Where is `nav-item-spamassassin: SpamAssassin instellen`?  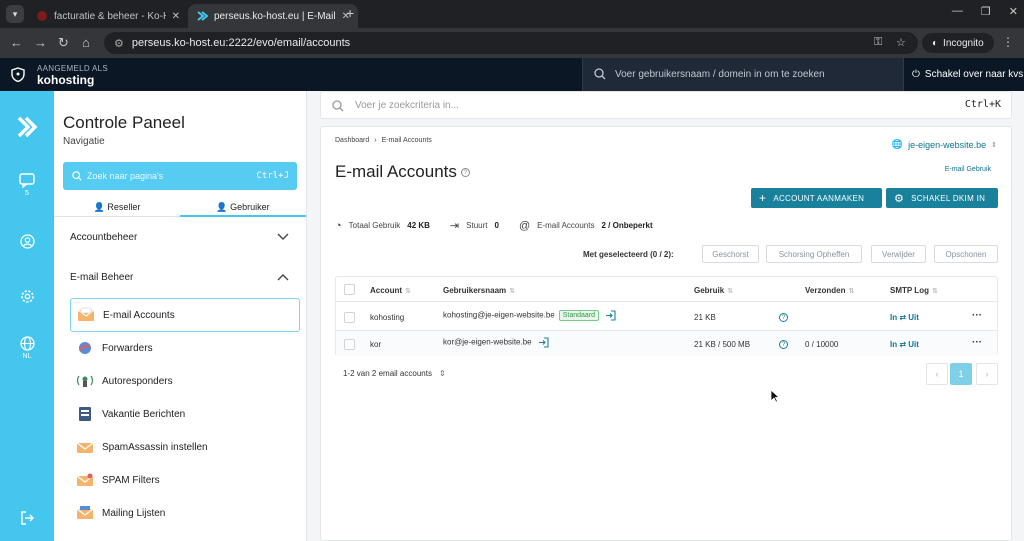
nav-item-spamassassin: SpamAssassin instellen is located at coordinates (185, 447).